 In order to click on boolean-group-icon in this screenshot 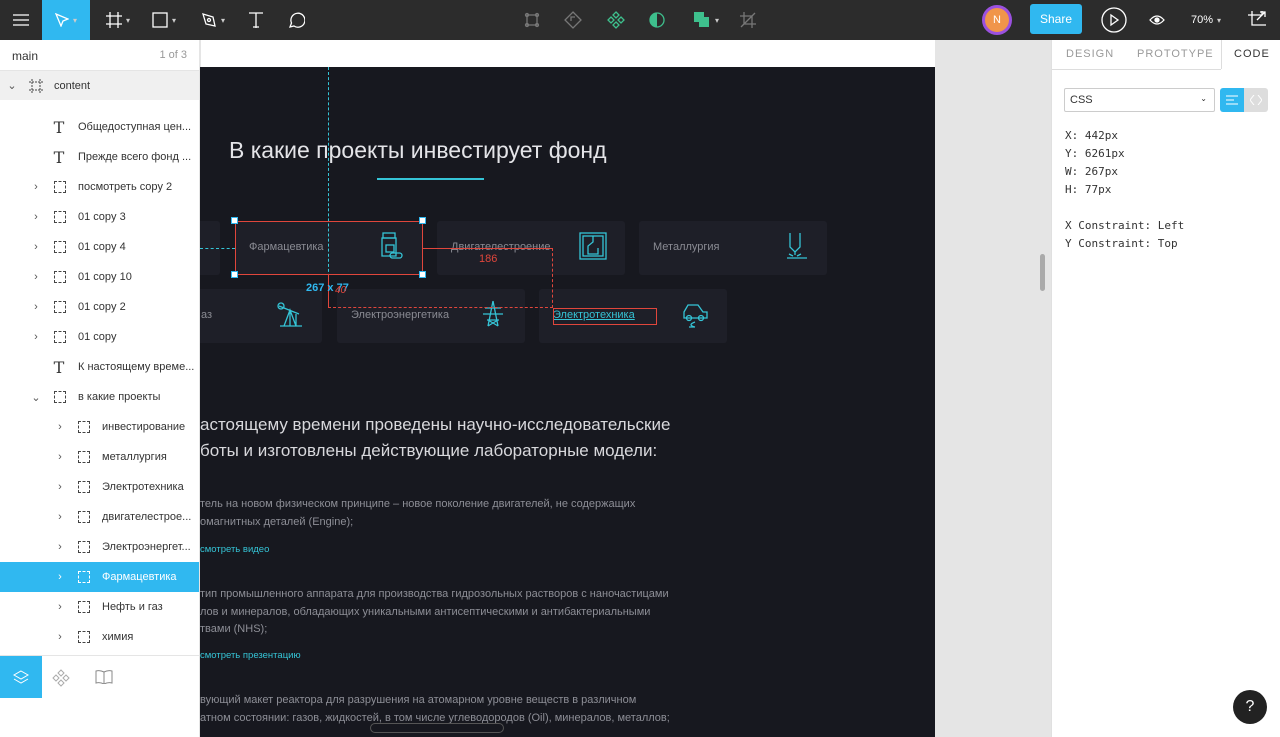, I will do `click(701, 19)`.